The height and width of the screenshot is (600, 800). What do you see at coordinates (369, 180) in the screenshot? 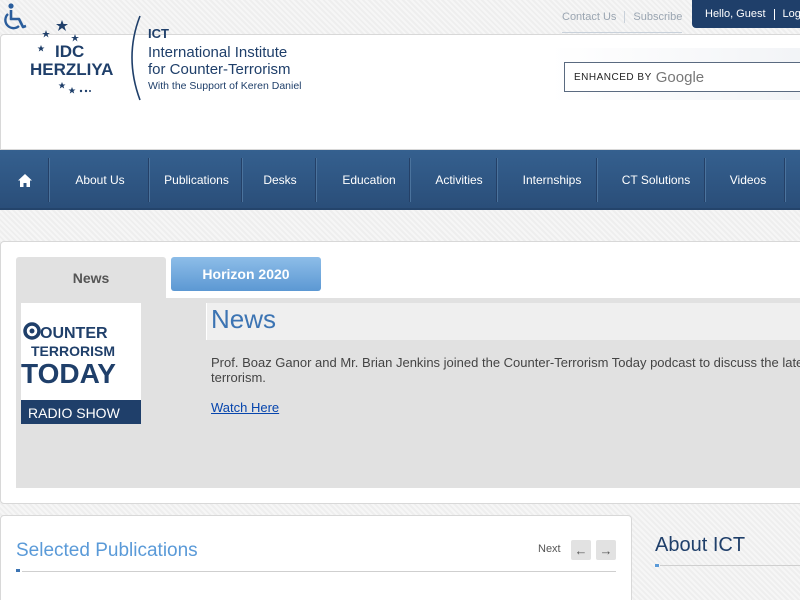
I see `nav-education: Education` at bounding box center [369, 180].